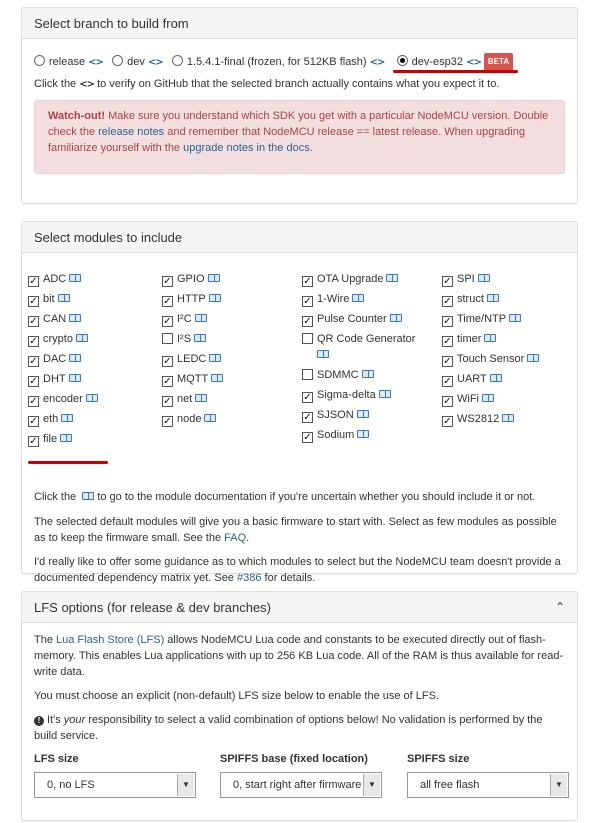  What do you see at coordinates (110, 640) in the screenshot?
I see `lfs-link: Lua Flash Store (LFS)` at bounding box center [110, 640].